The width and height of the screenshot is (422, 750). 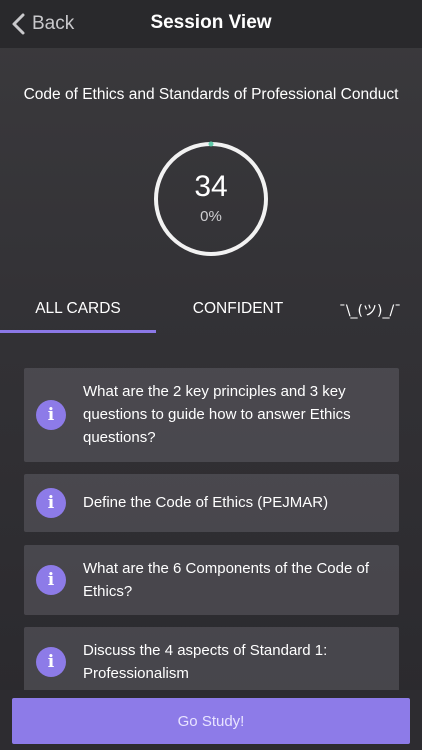 I want to click on progress-percent: 0%, so click(x=211, y=216).